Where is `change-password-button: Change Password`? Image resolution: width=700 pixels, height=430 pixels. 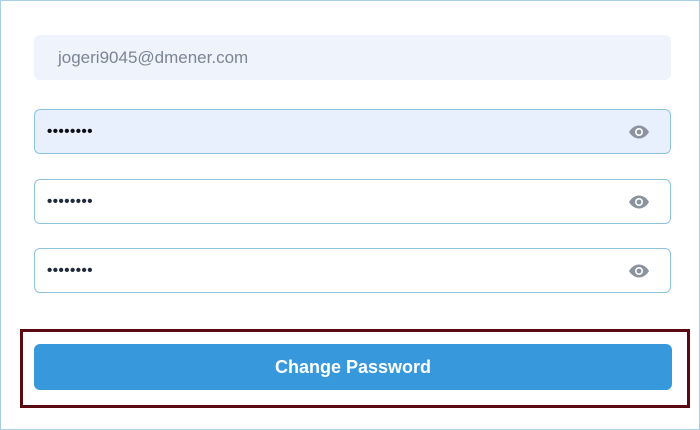
change-password-button: Change Password is located at coordinates (353, 367).